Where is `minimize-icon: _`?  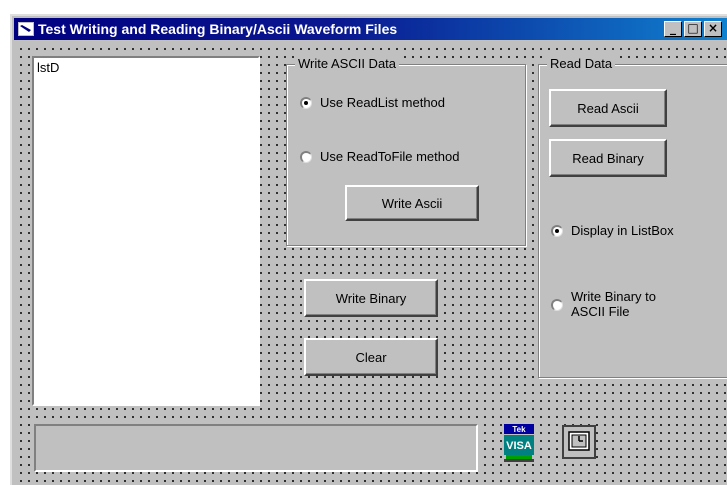
minimize-icon: _ is located at coordinates (673, 28).